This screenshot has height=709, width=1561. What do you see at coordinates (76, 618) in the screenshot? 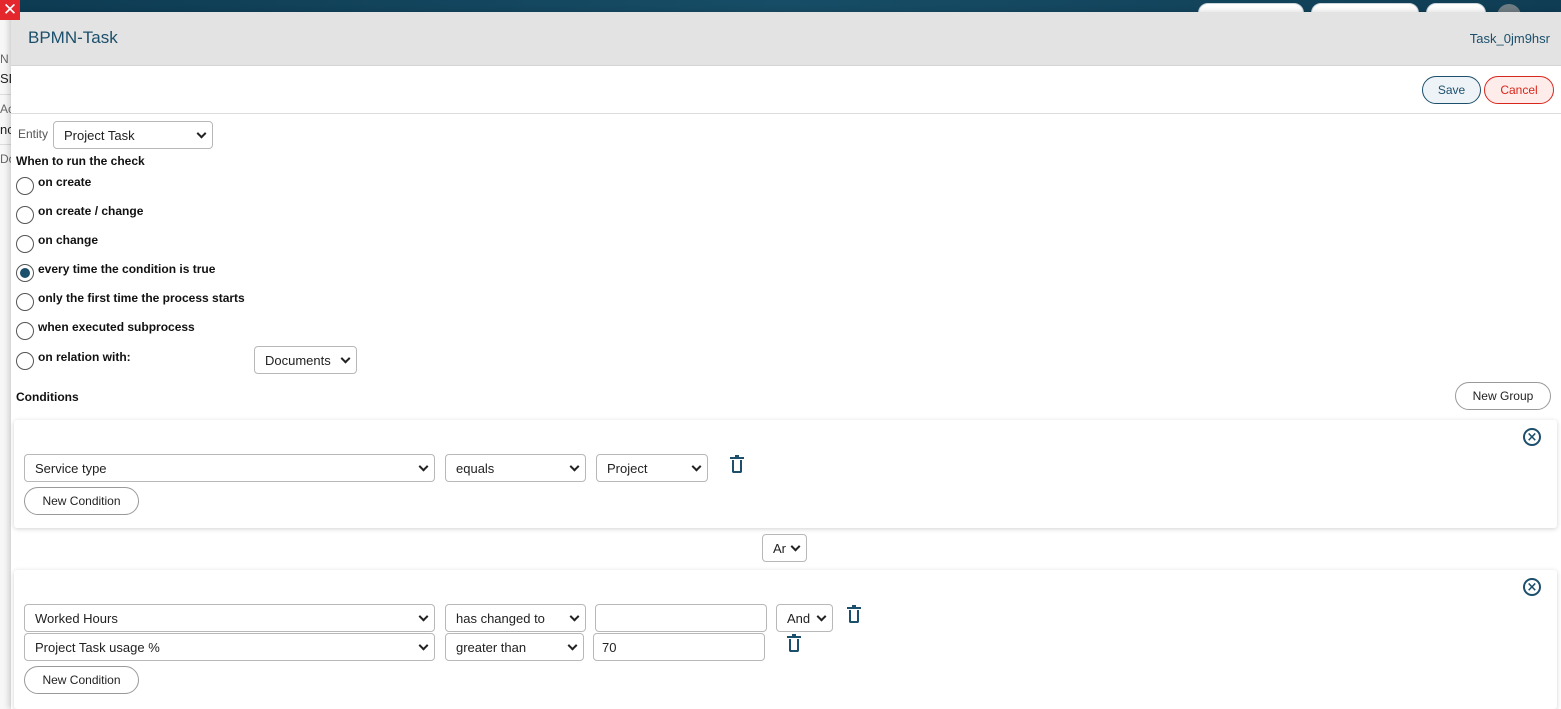
I see `condition-field-value: Worked Hours` at bounding box center [76, 618].